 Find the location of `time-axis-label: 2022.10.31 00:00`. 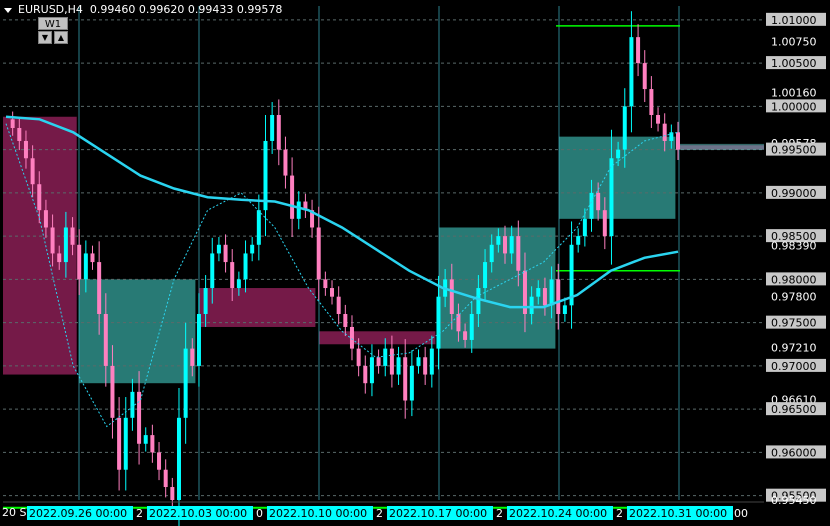

time-axis-label: 2022.10.31 00:00 is located at coordinates (678, 513).